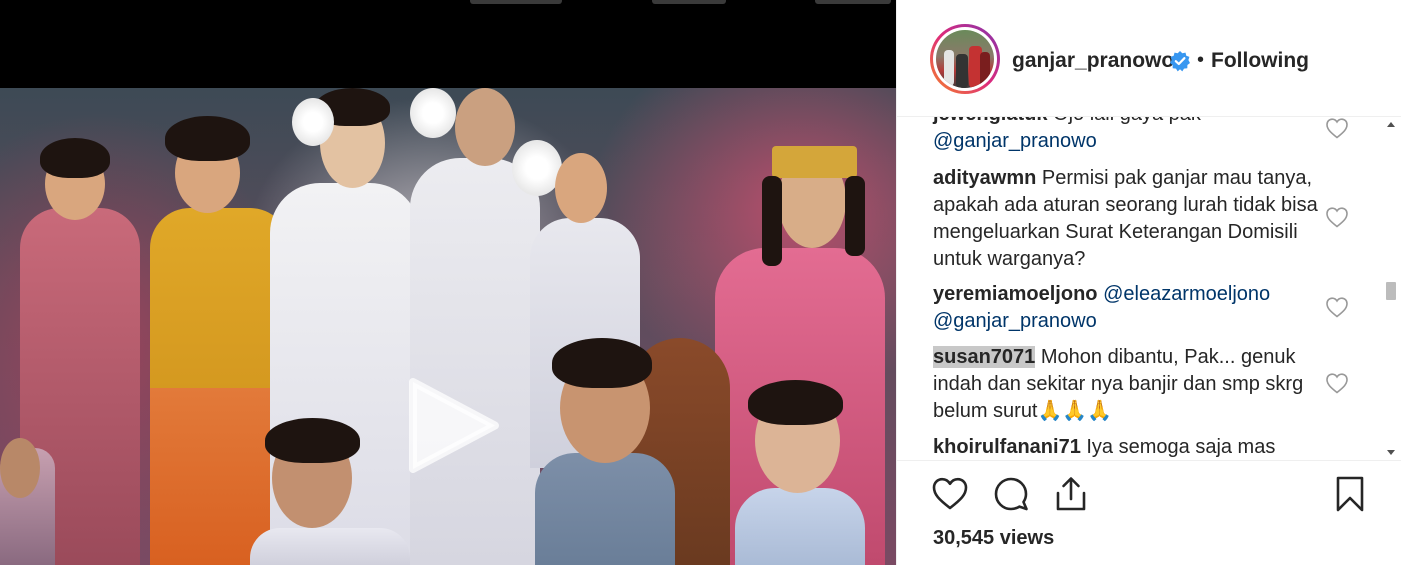 This screenshot has height=565, width=1401. Describe the element at coordinates (1391, 291) in the screenshot. I see `scrollbar-thumb` at that location.